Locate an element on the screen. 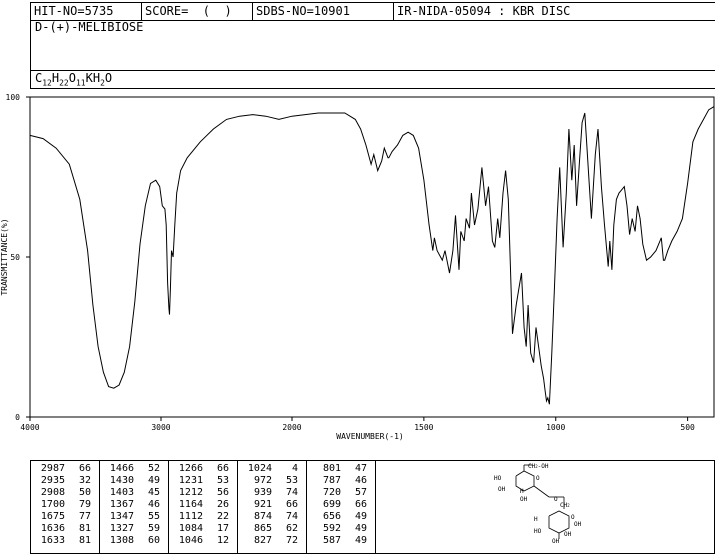  peak-column: 1024 4 972 53 939 74 921 66 874 74 865 62 827 72 is located at coordinates (272, 505).